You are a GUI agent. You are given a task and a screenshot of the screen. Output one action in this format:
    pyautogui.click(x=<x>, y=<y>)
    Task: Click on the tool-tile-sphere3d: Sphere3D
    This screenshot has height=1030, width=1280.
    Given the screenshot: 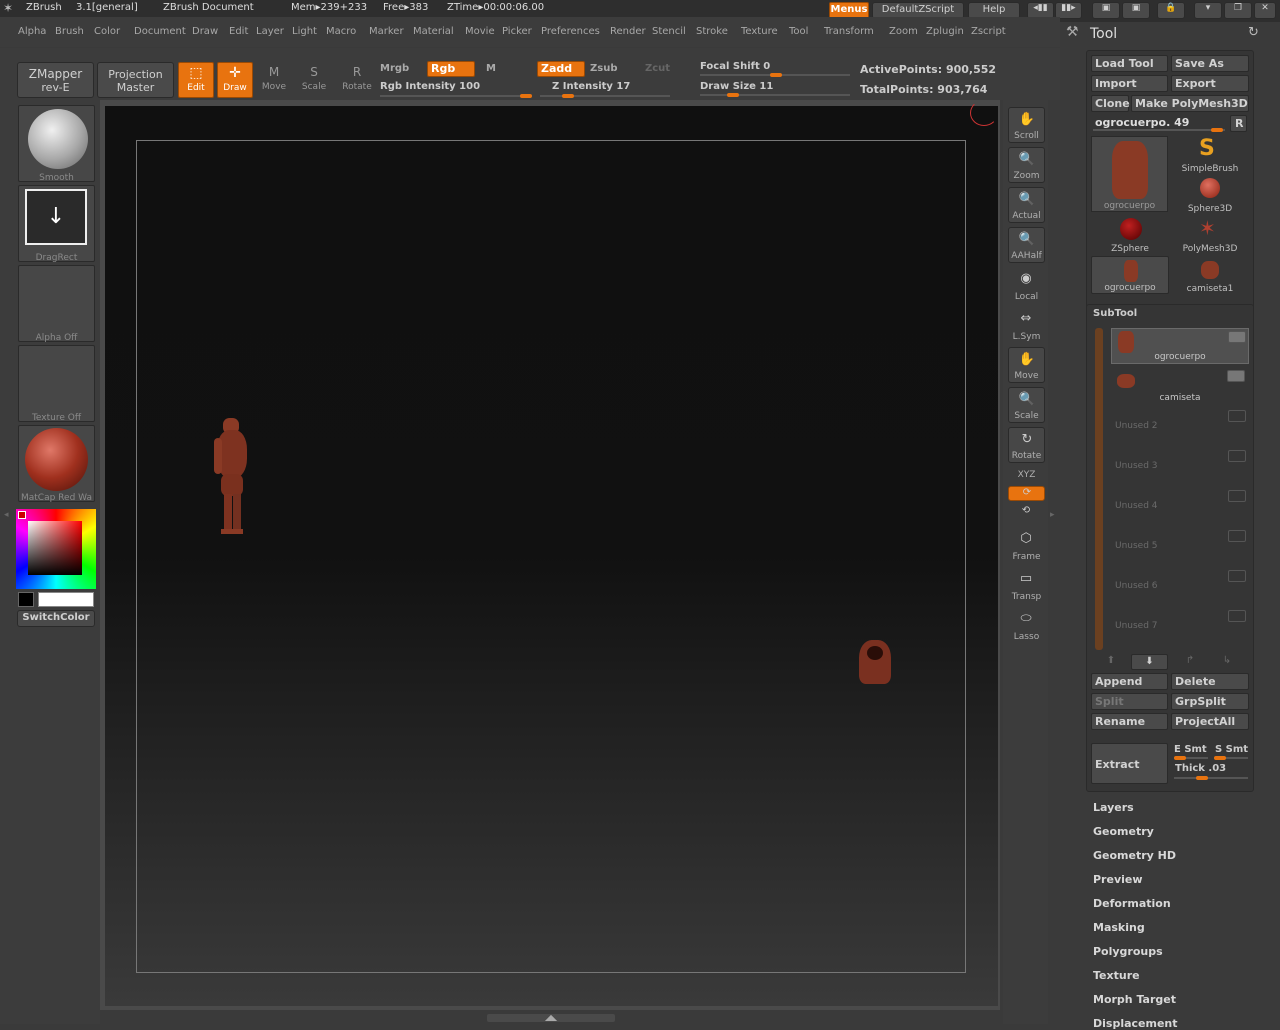 What is the action you would take?
    pyautogui.click(x=1210, y=195)
    